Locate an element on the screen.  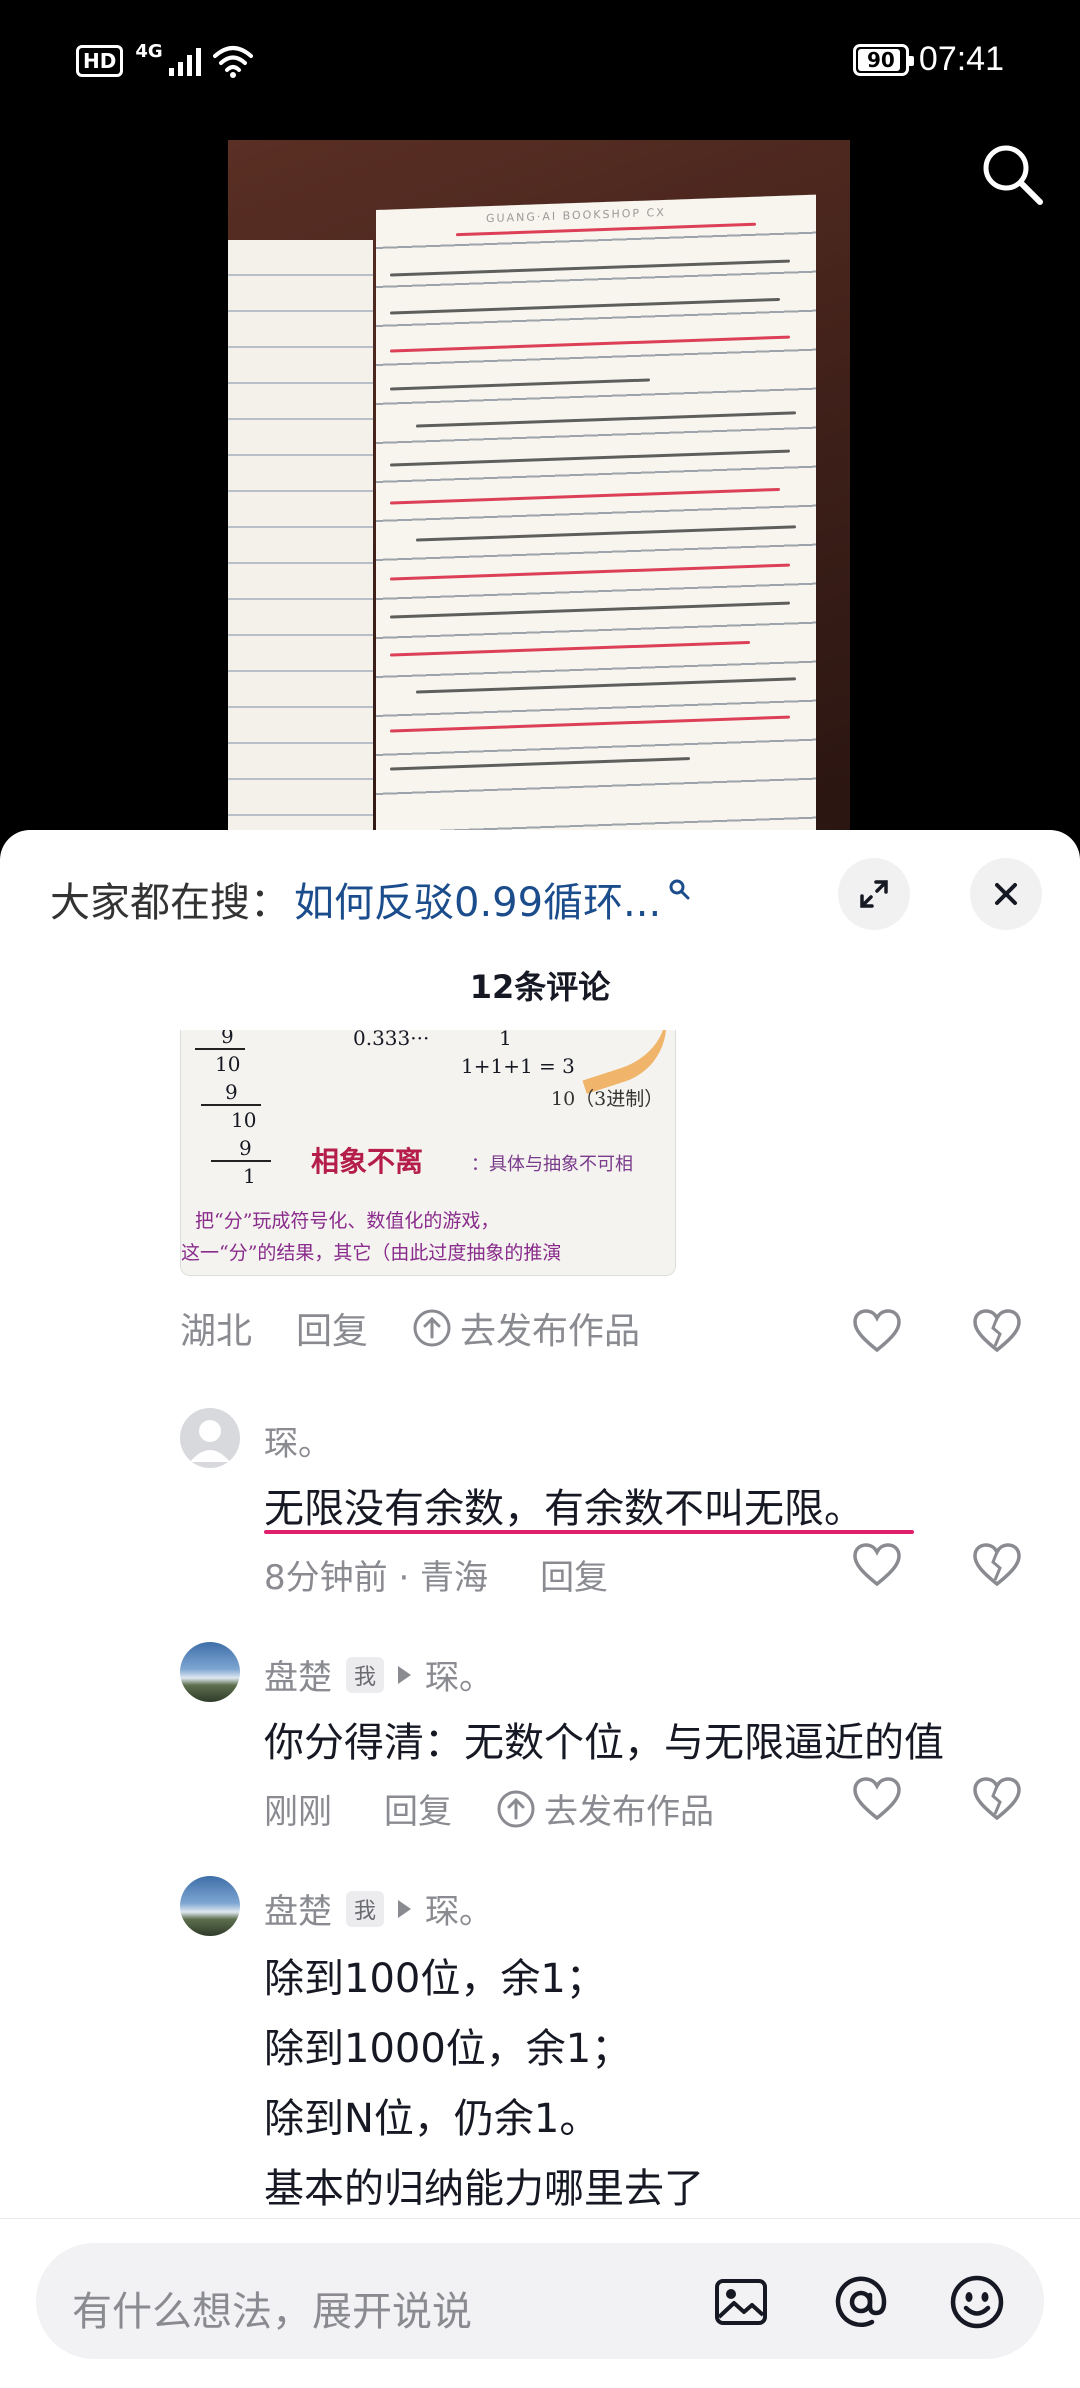
comment-text: 无限没有余数，有余数不叫无限。 is located at coordinates (564, 1509).